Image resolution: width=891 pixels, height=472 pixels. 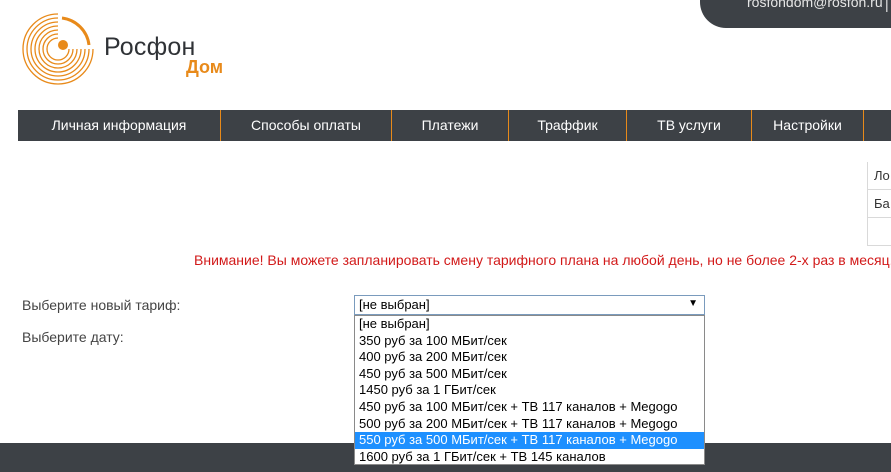 What do you see at coordinates (863, 125) in the screenshot?
I see `nav-divider` at bounding box center [863, 125].